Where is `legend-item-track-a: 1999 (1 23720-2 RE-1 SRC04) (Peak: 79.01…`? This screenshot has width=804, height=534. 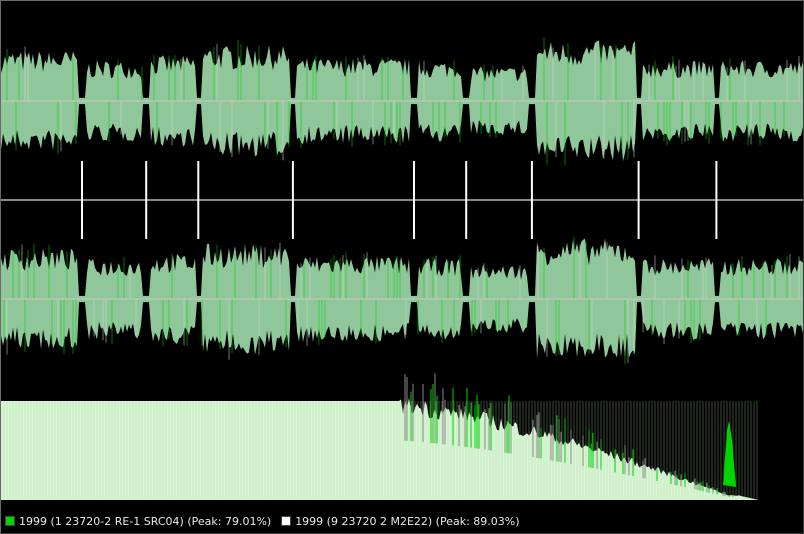 legend-item-track-a: 1999 (1 23720-2 RE-1 SRC04) (Peak: 79.01… is located at coordinates (138, 521).